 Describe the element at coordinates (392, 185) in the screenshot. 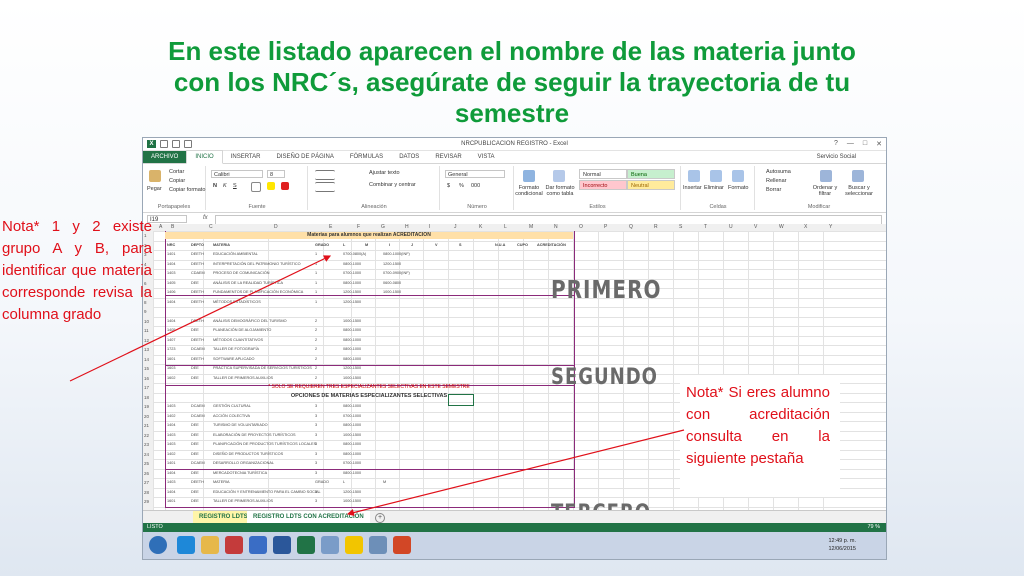

I see `merge-center-button: Combinar y centrar` at that location.